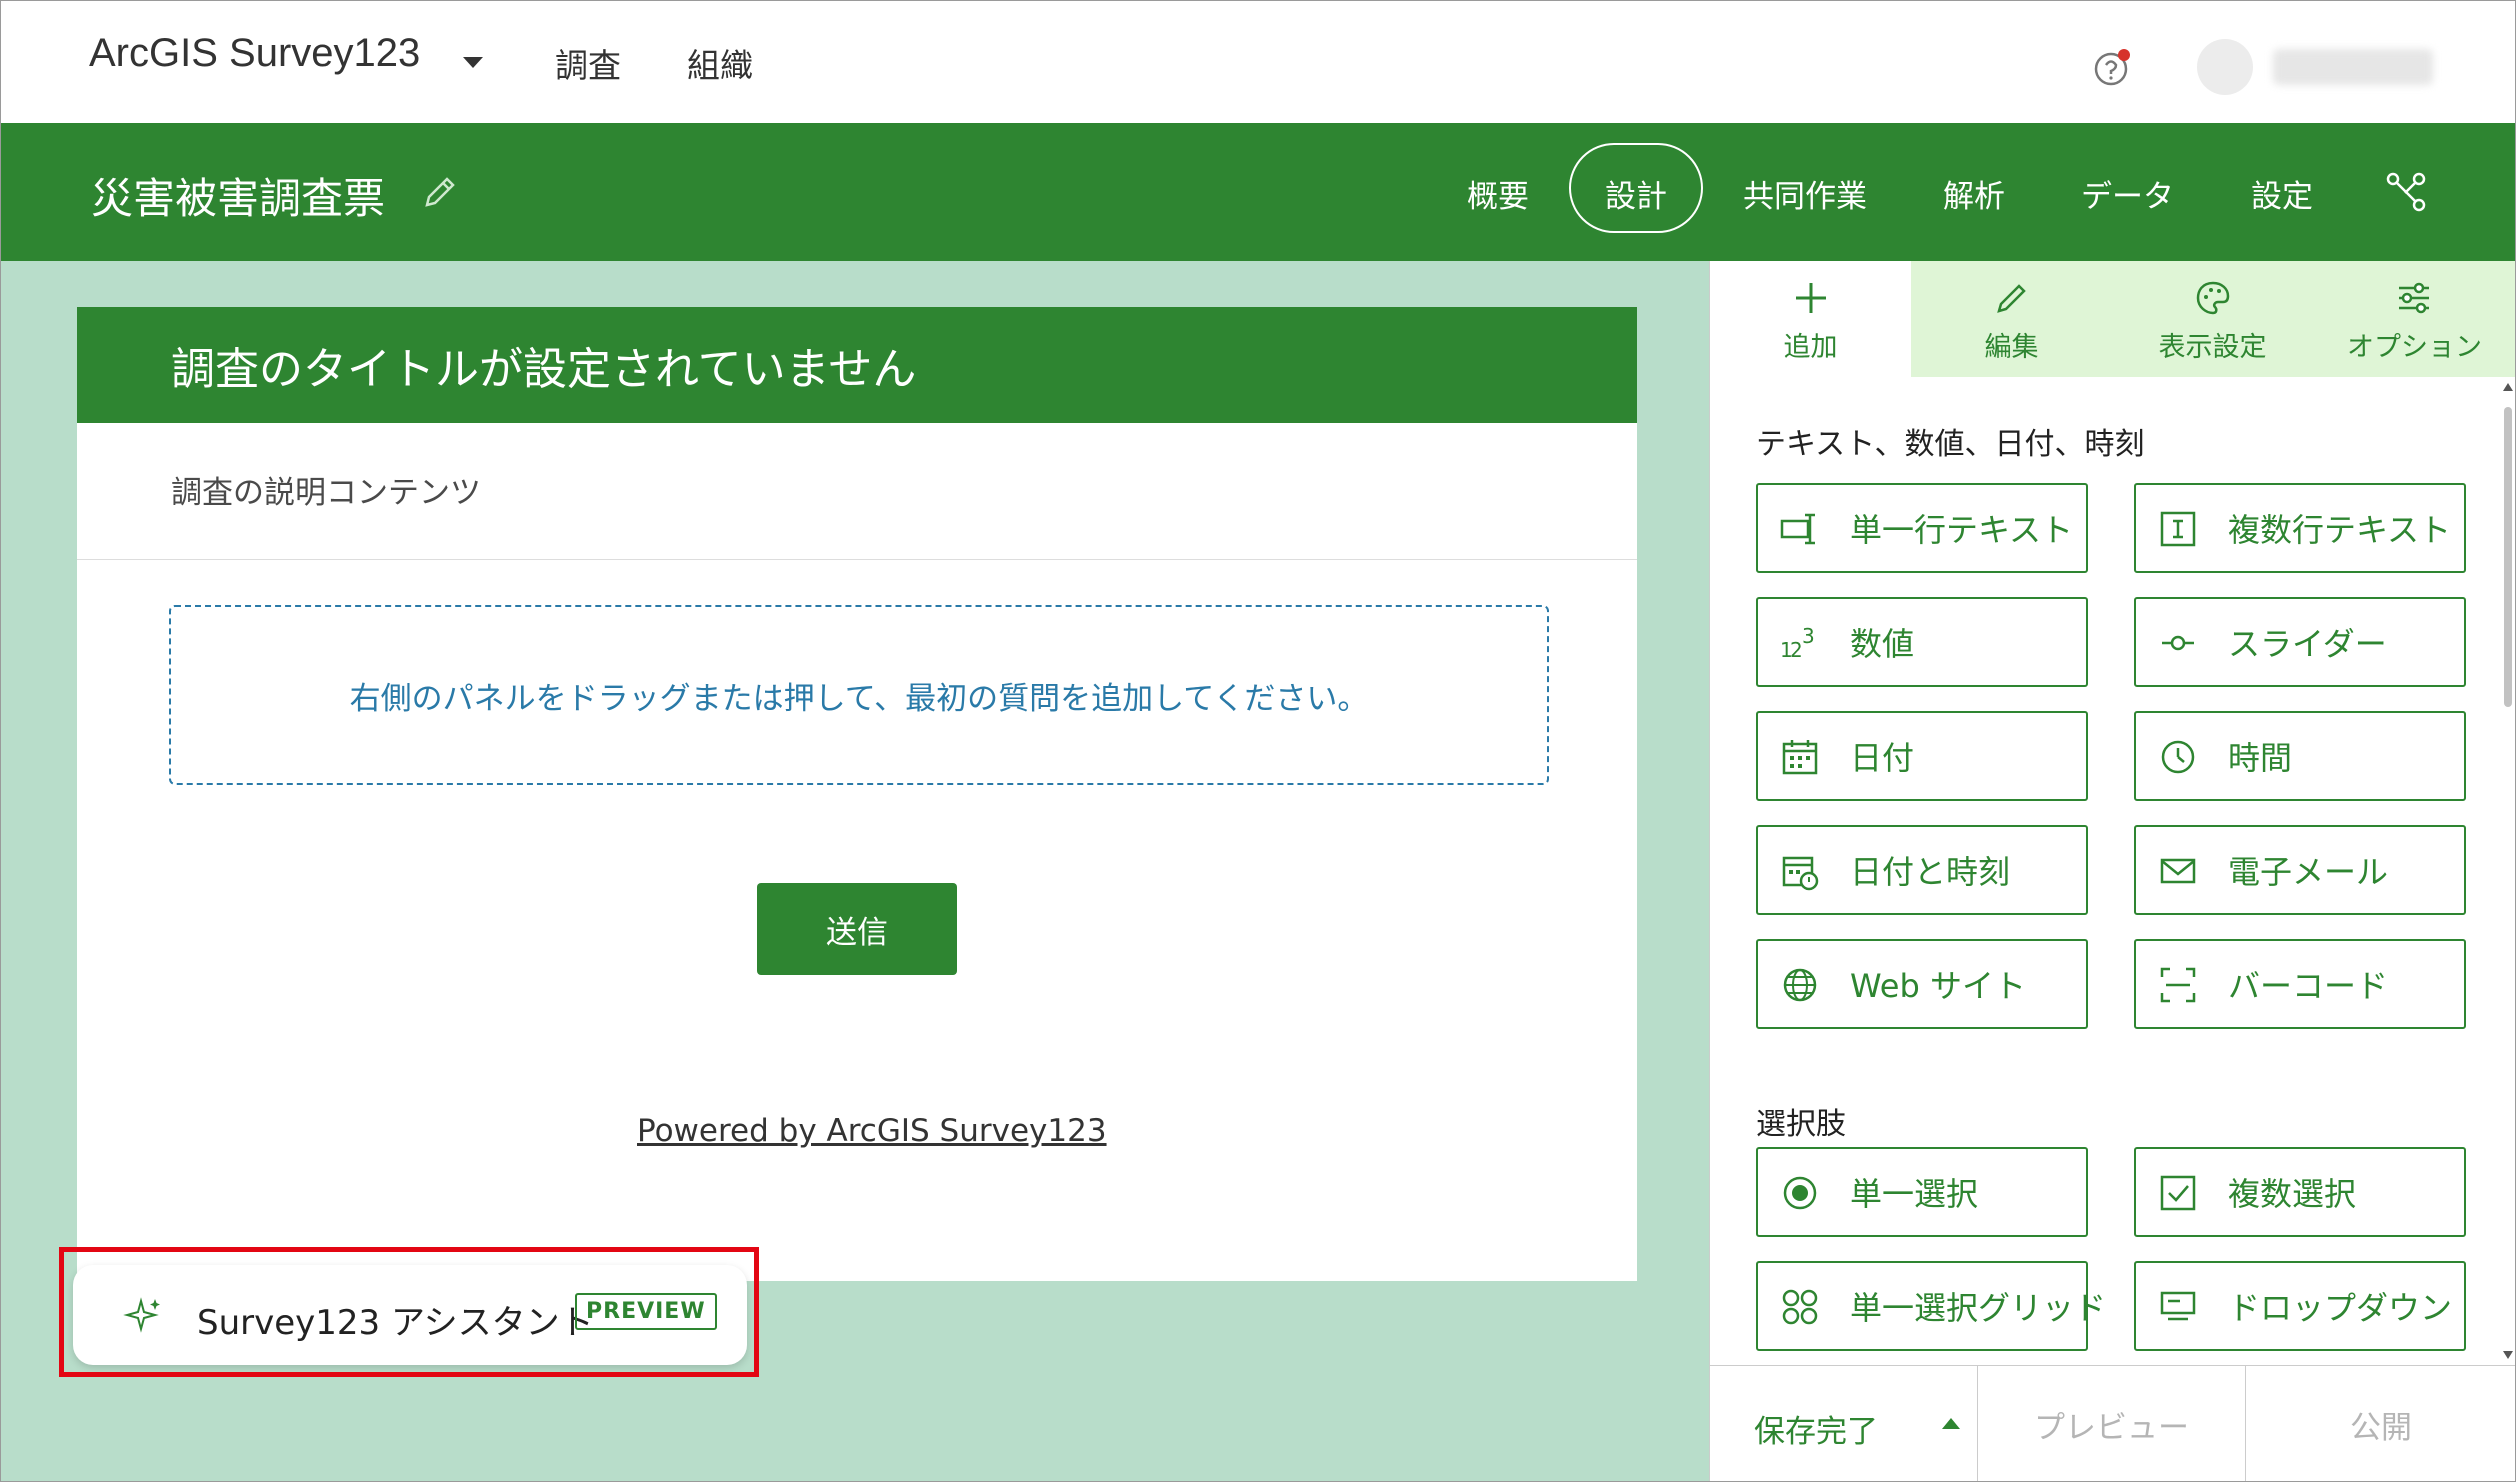  Describe the element at coordinates (1914, 1194) in the screenshot. I see `qtype-label: 単一選択` at that location.